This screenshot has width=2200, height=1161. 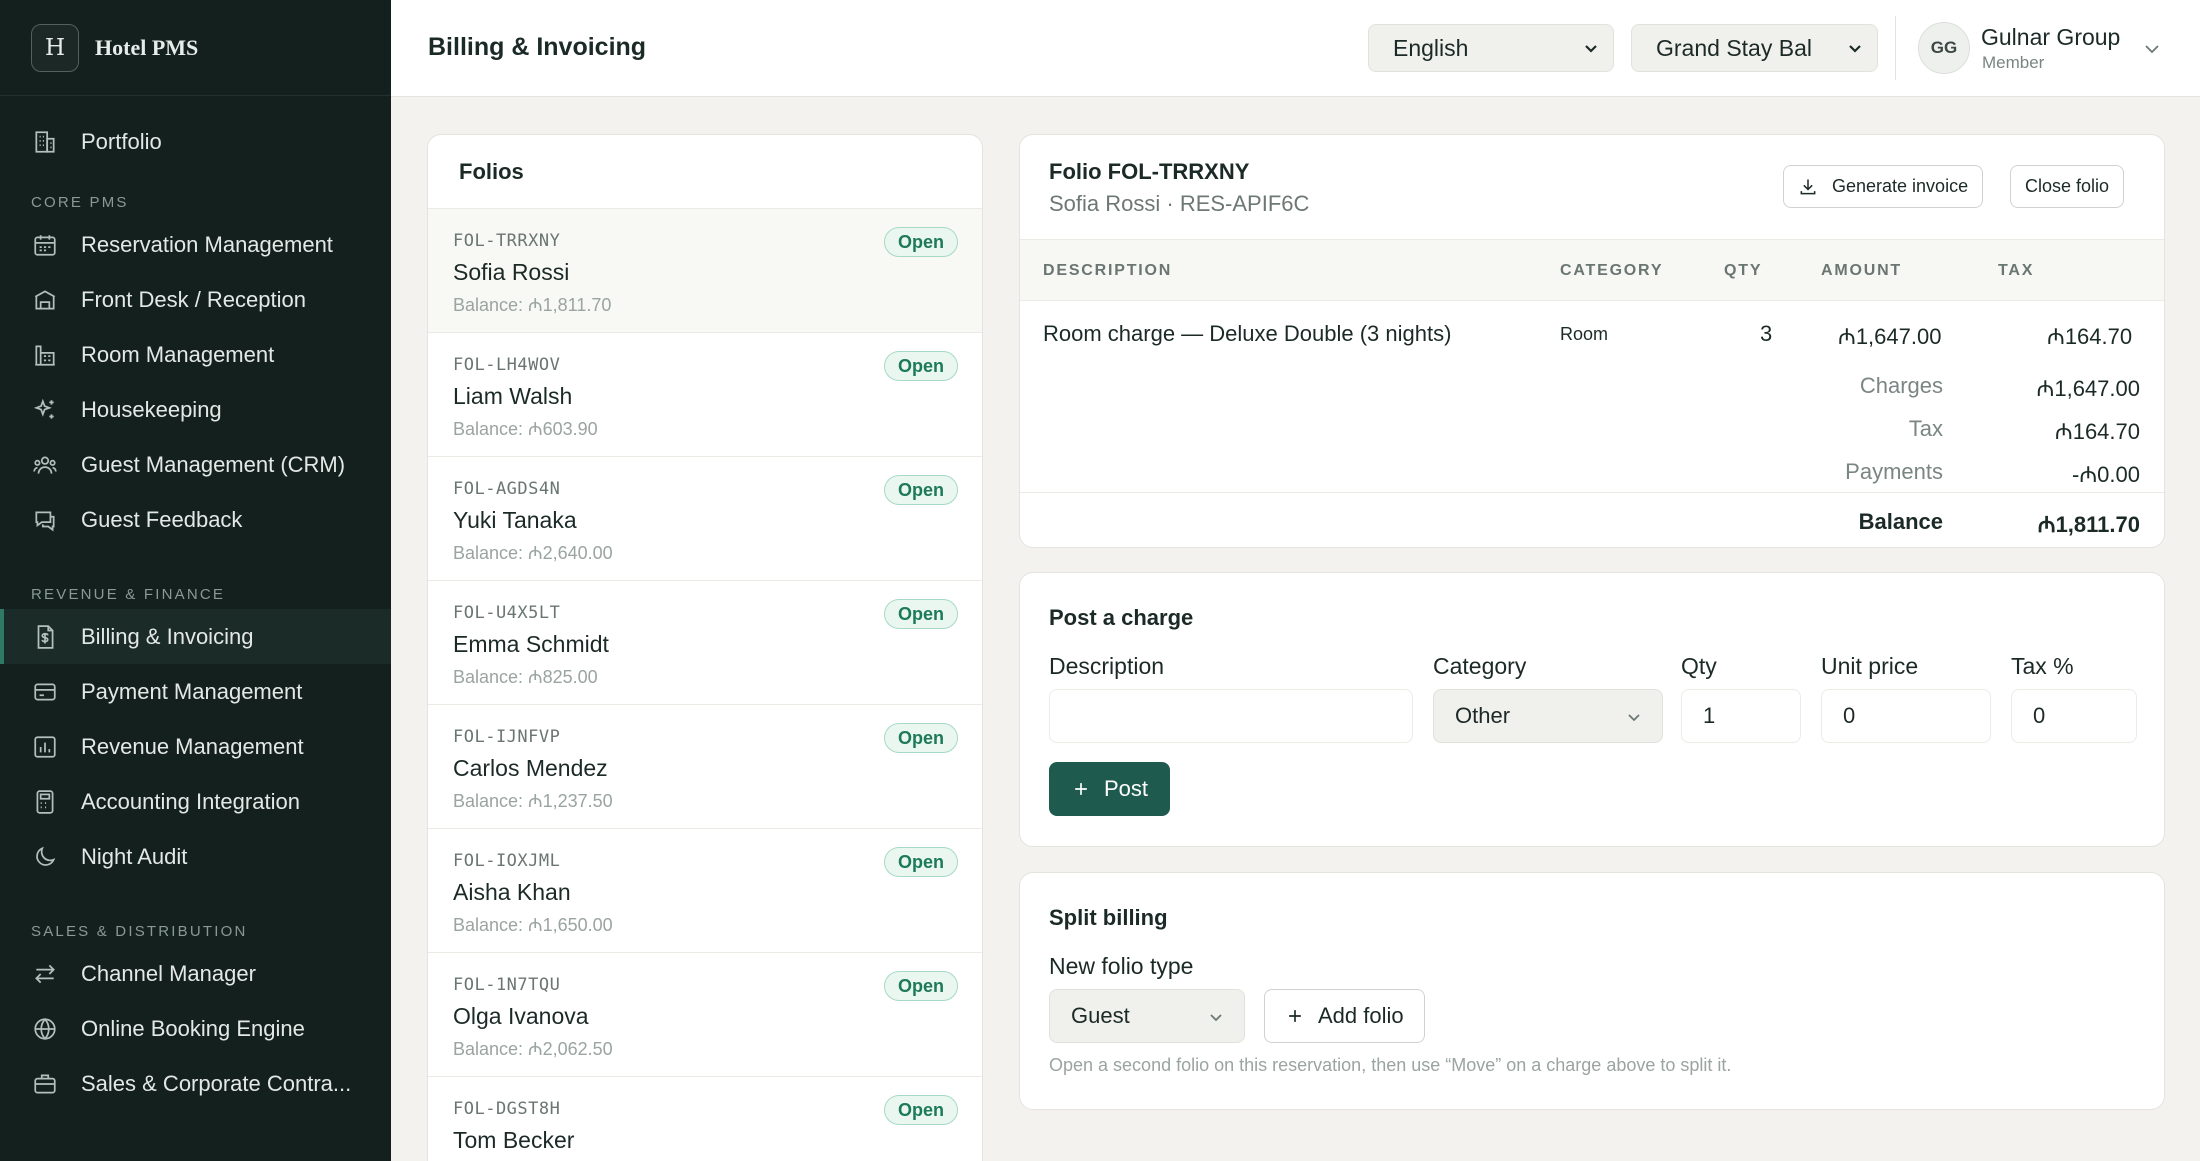 What do you see at coordinates (513, 396) in the screenshot?
I see `folio-guest-name: Liam Walsh` at bounding box center [513, 396].